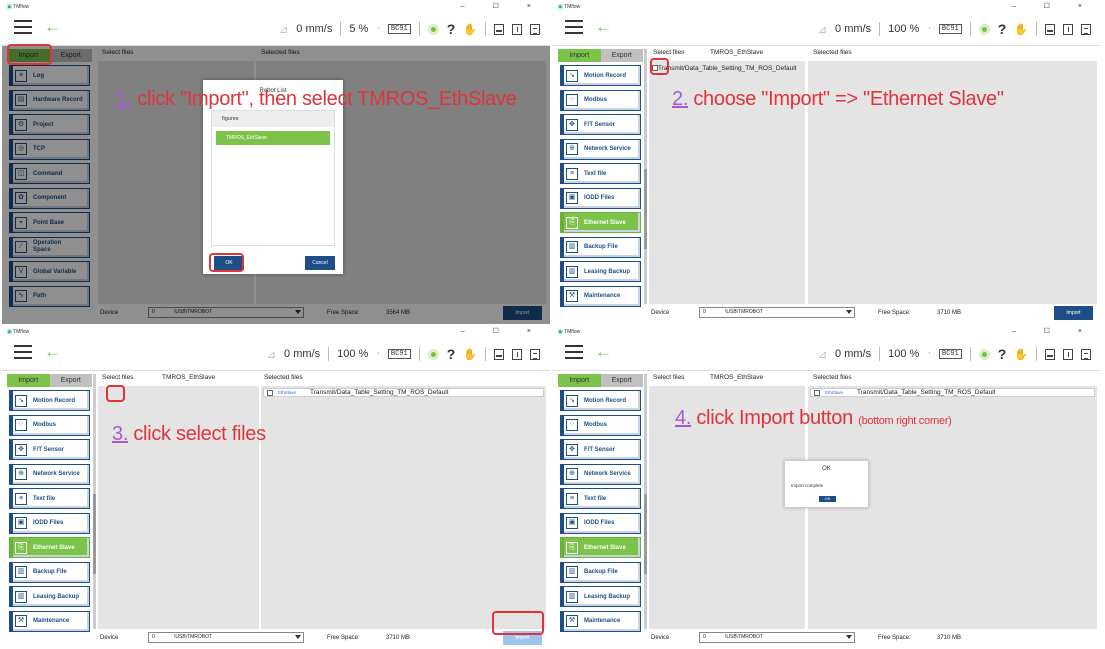  Describe the element at coordinates (273, 178) in the screenshot. I see `robot-list: figures TMROS_EthSlave` at that location.